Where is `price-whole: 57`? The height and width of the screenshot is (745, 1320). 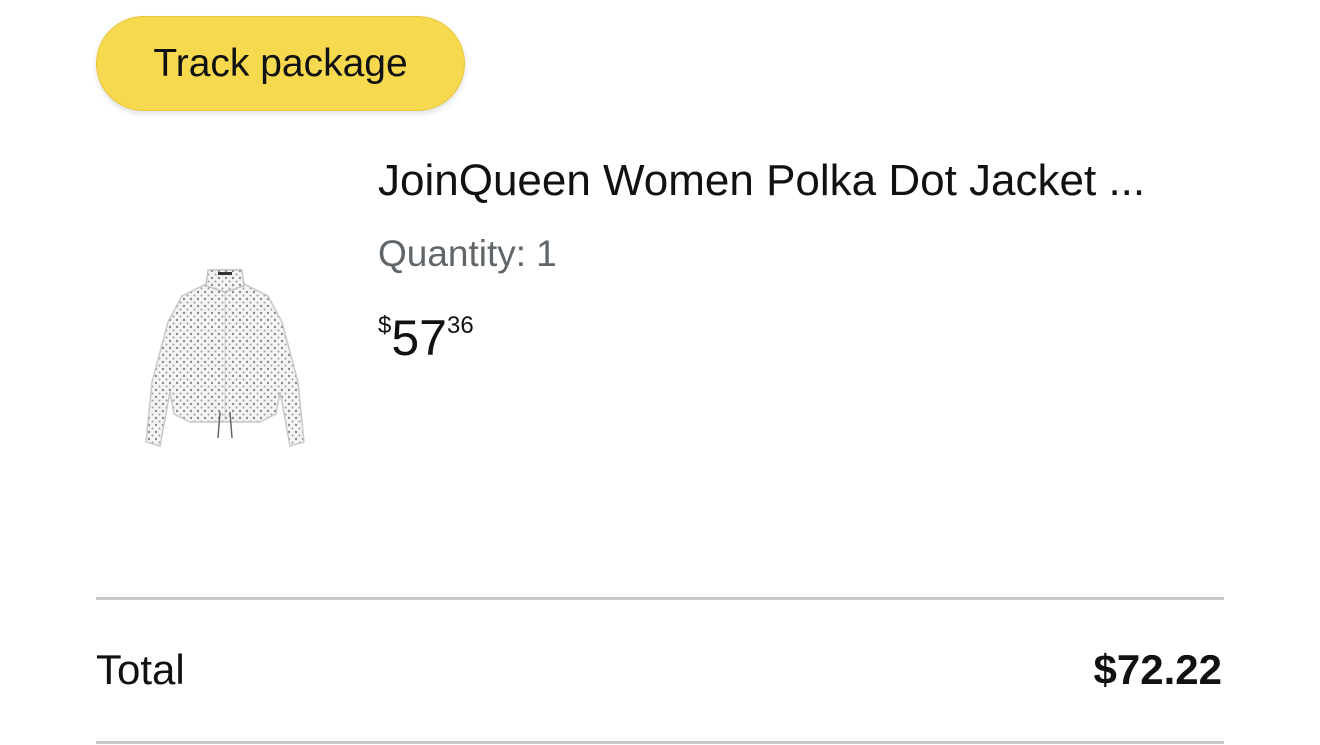
price-whole: 57 is located at coordinates (419, 338).